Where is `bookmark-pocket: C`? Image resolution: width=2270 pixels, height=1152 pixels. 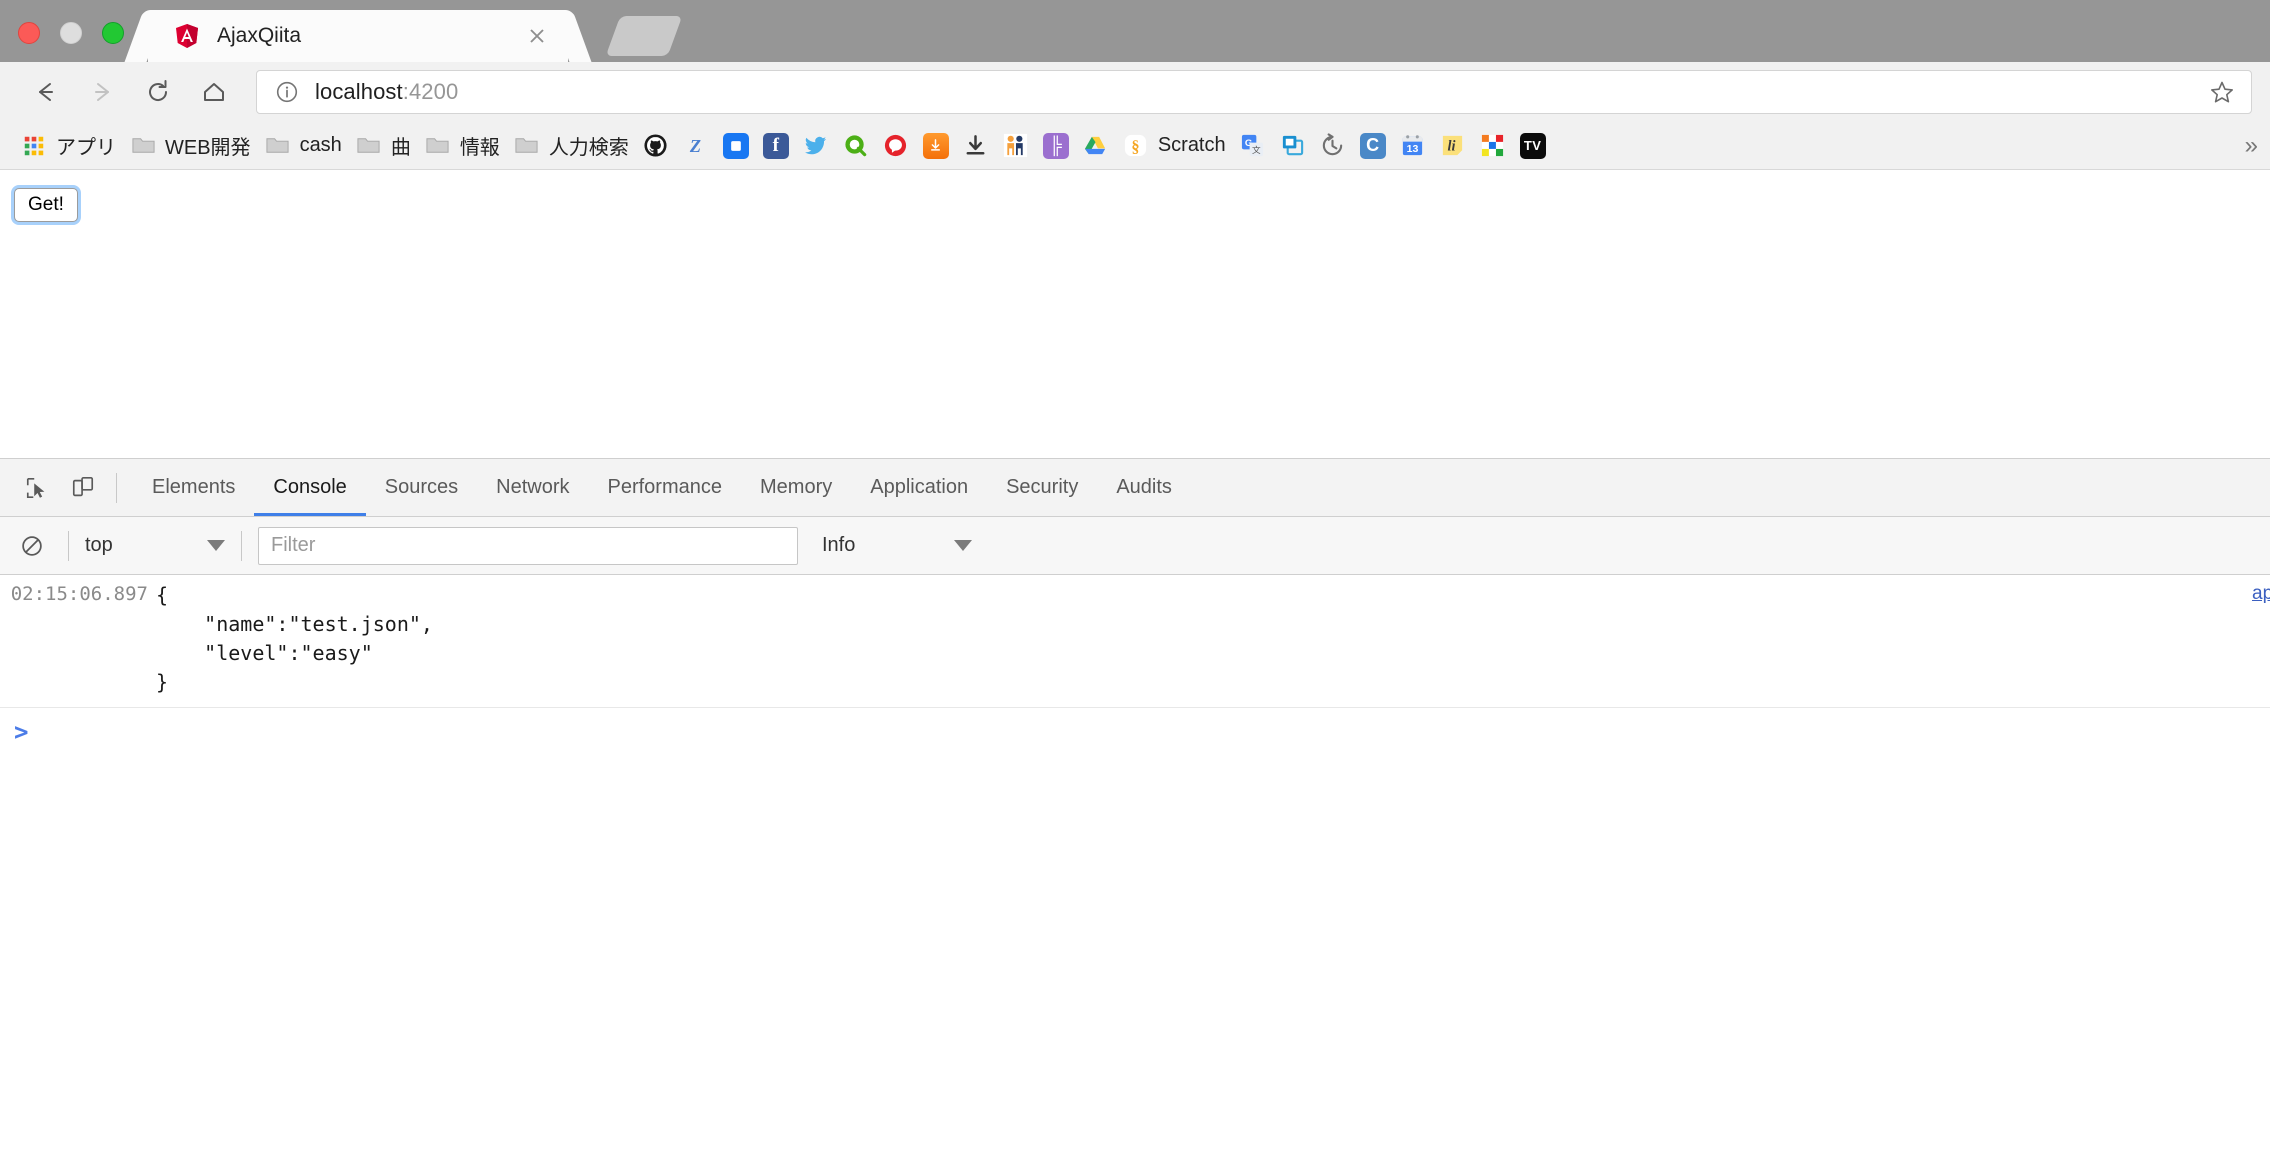 bookmark-pocket: C is located at coordinates (1373, 146).